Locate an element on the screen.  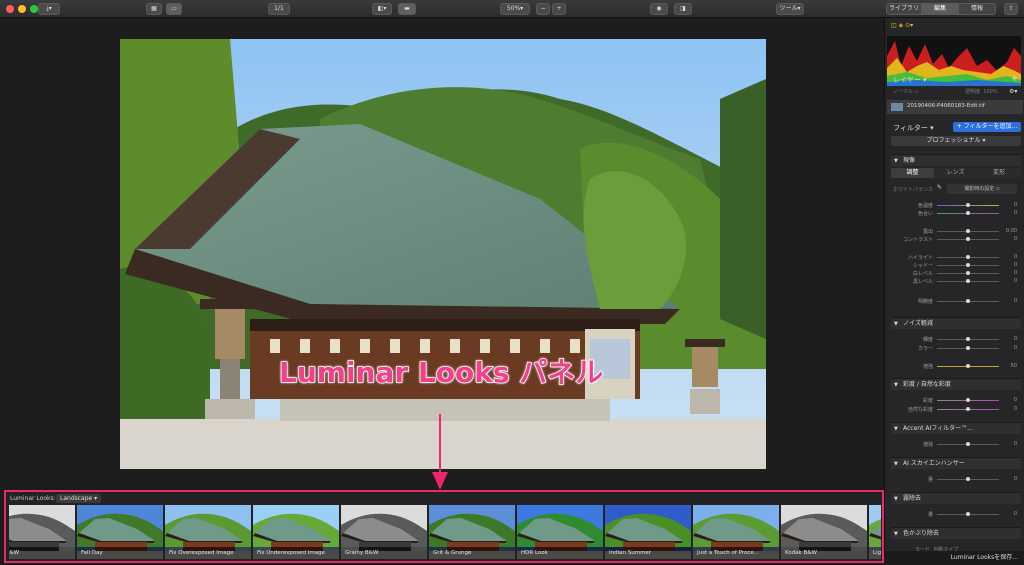
slider-row: 輝度 0 is located at coordinates (956, 340).